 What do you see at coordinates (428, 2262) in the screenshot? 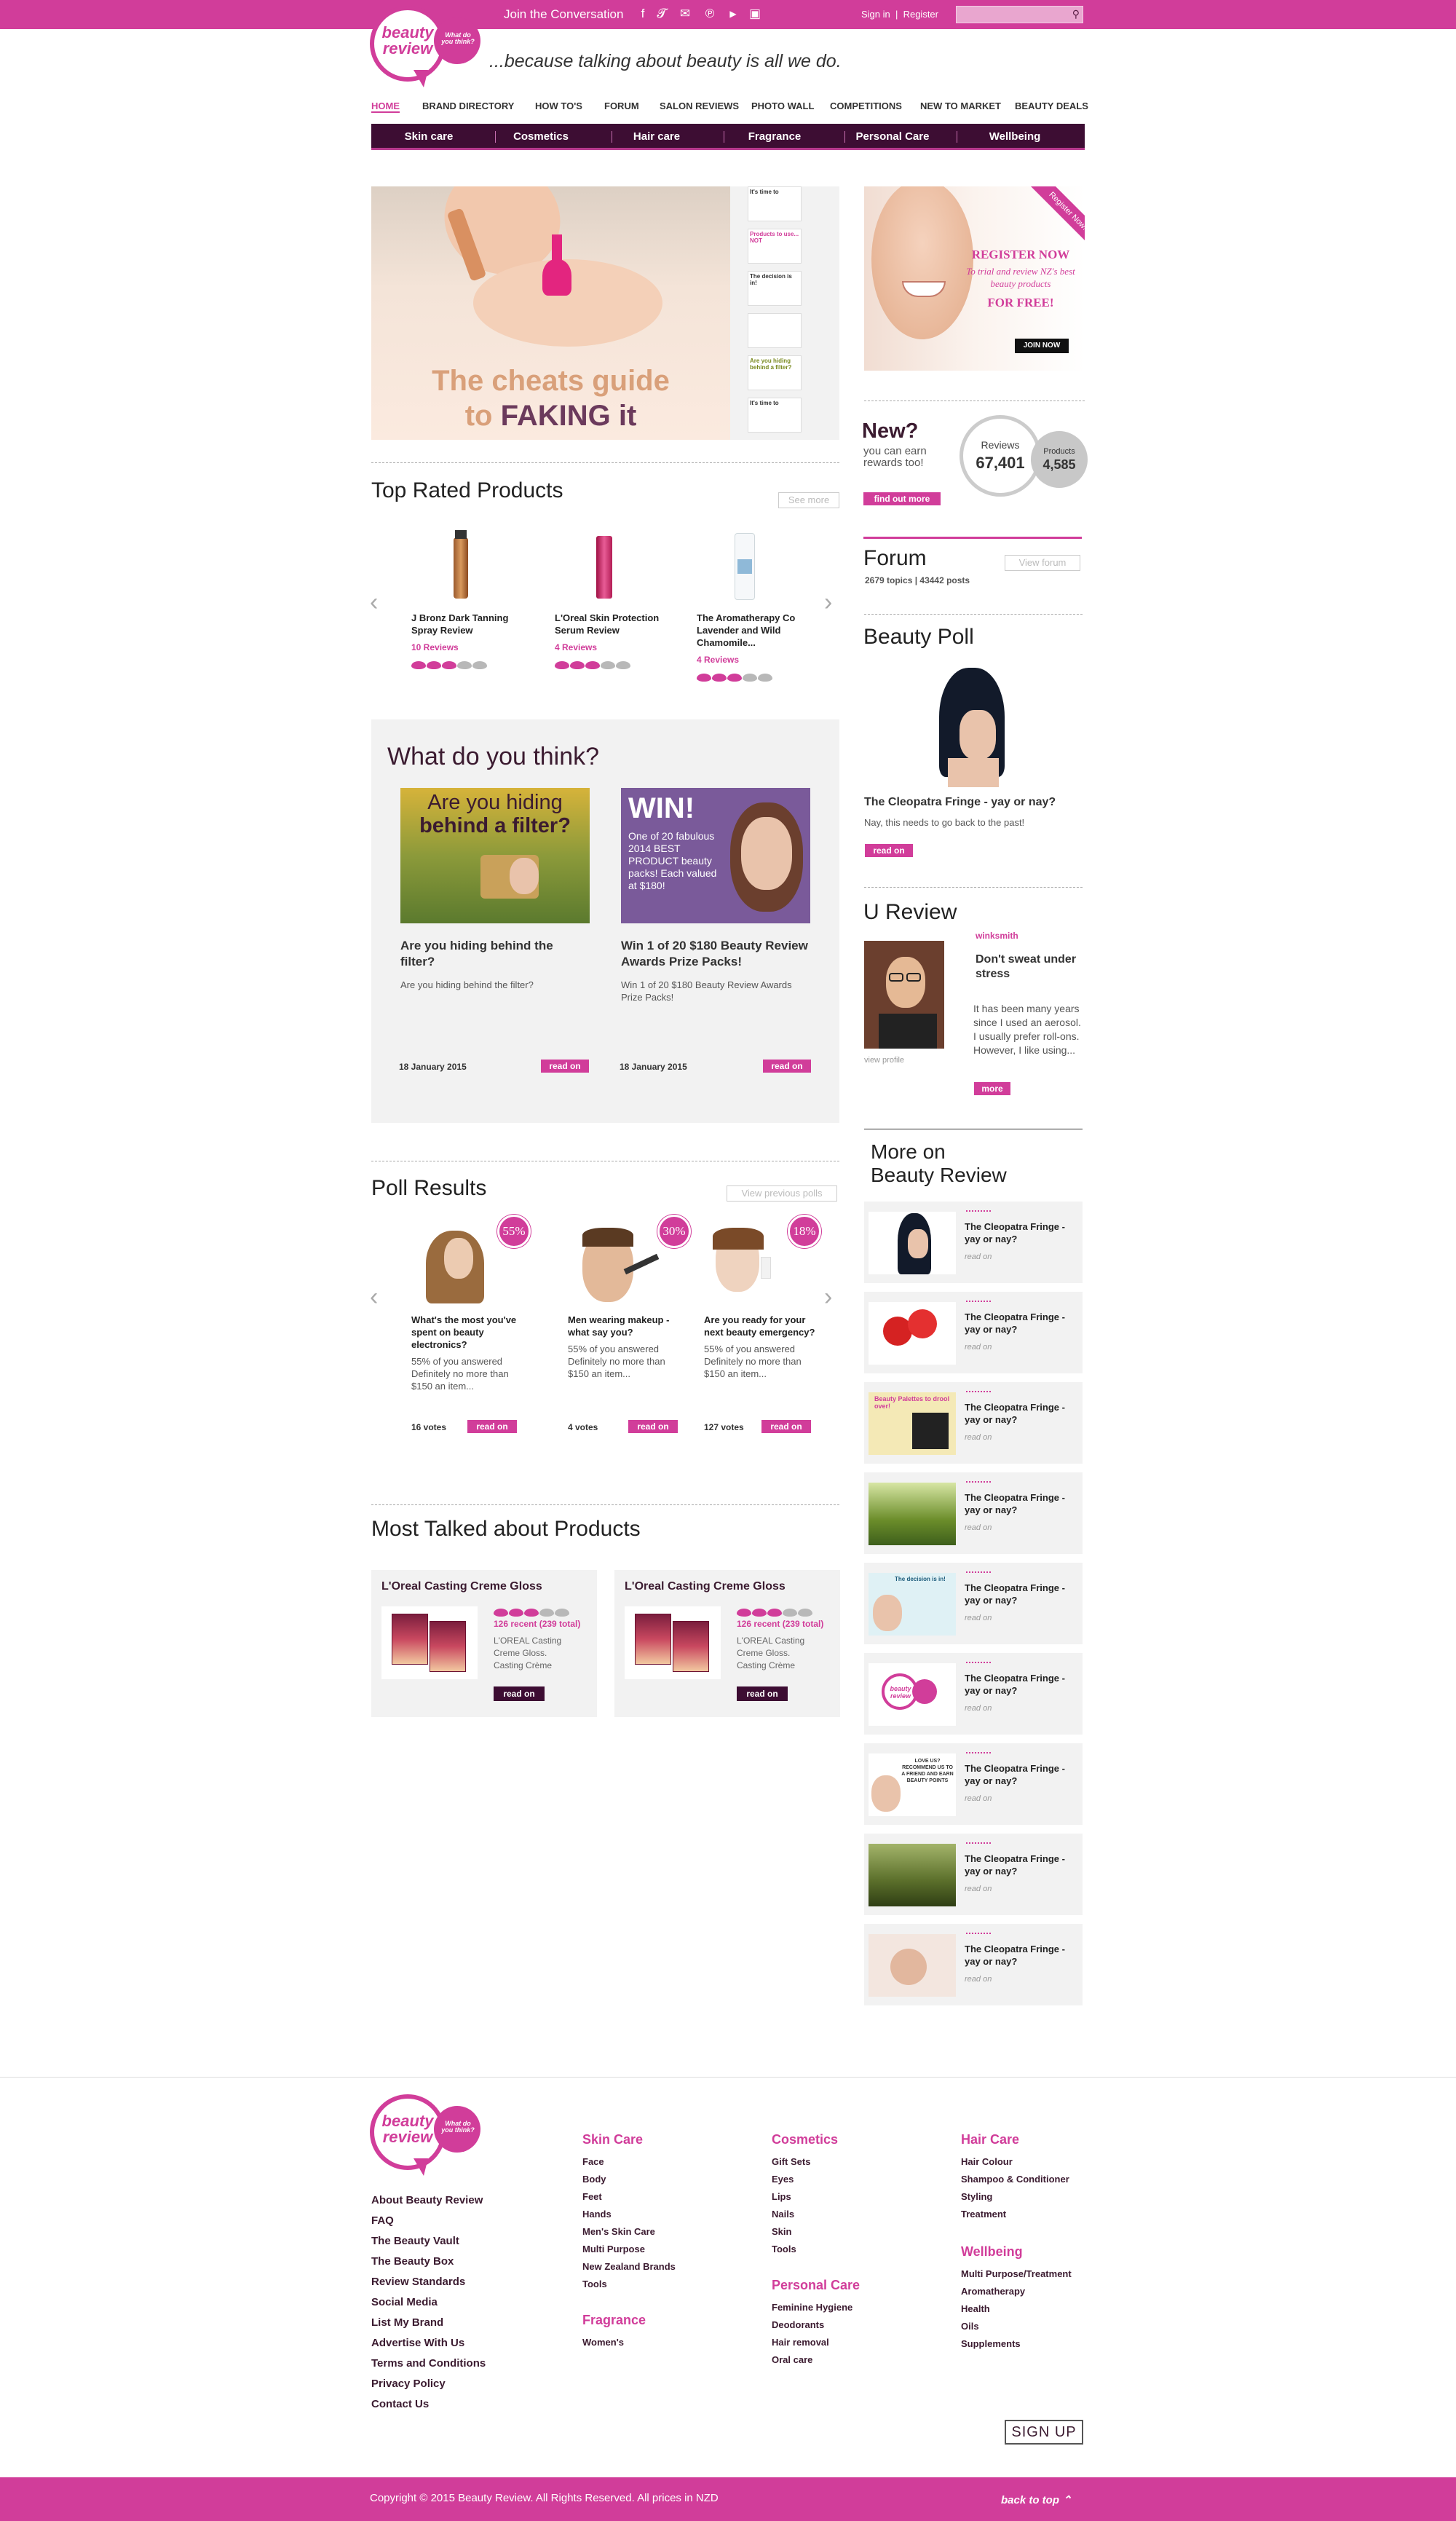
I see `footer-link: The Beauty Box` at bounding box center [428, 2262].